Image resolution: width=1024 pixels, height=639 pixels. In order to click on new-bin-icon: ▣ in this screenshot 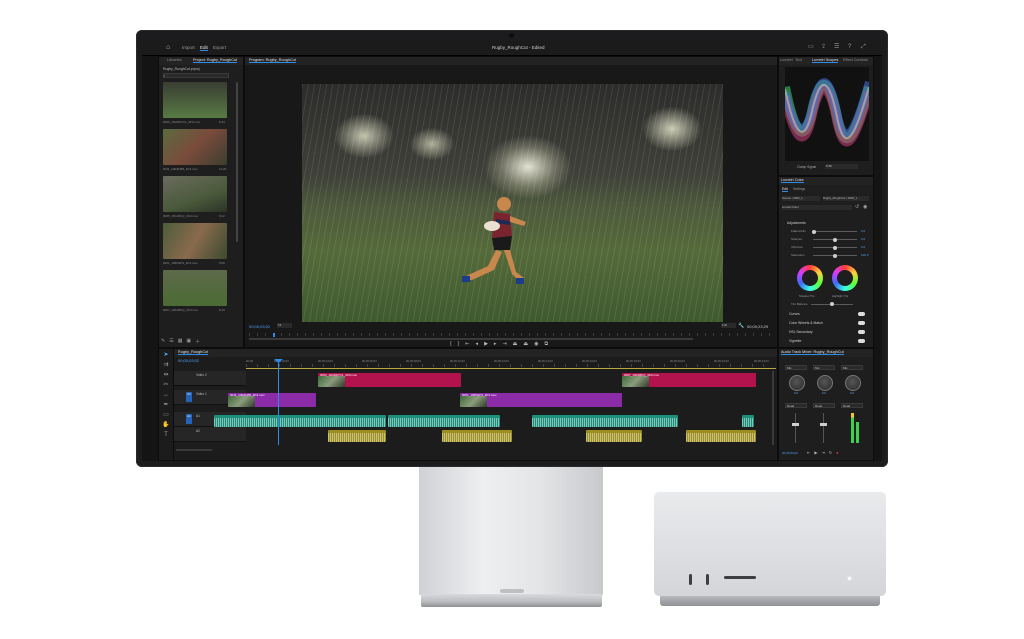, I will do `click(188, 342)`.